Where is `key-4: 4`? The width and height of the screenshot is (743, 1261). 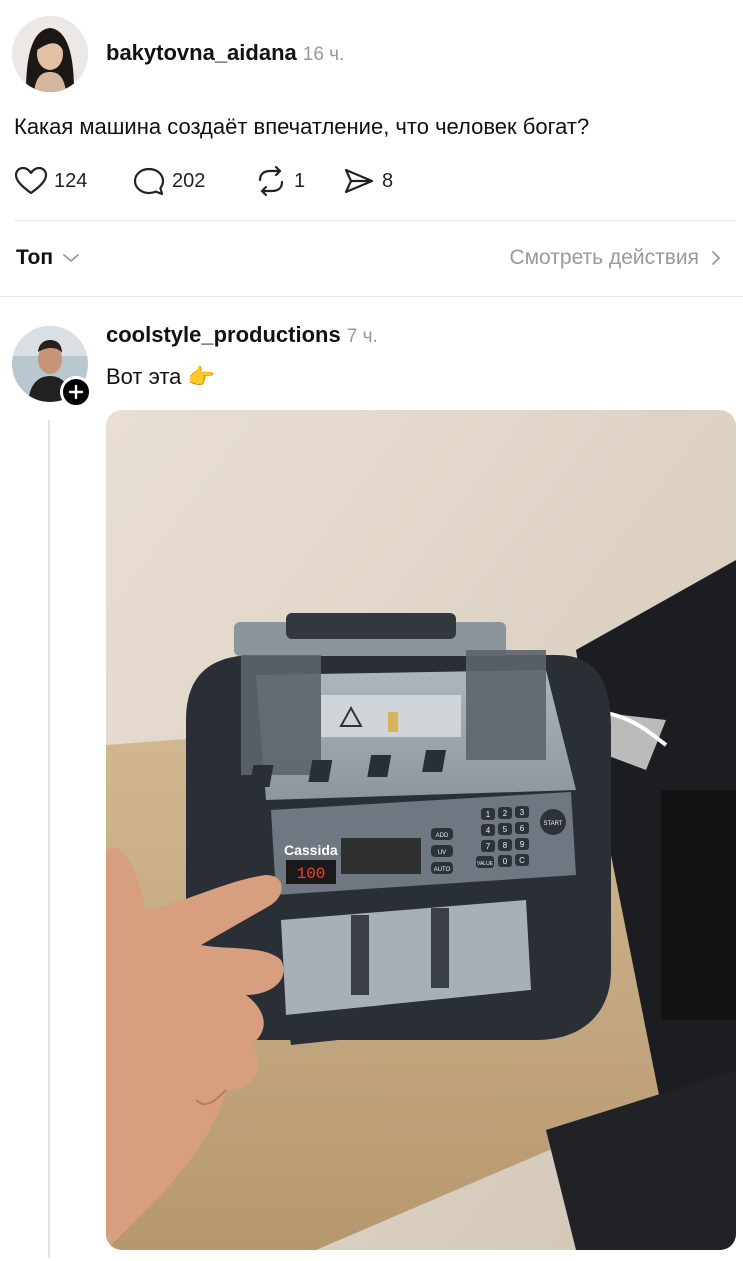 key-4: 4 is located at coordinates (488, 830).